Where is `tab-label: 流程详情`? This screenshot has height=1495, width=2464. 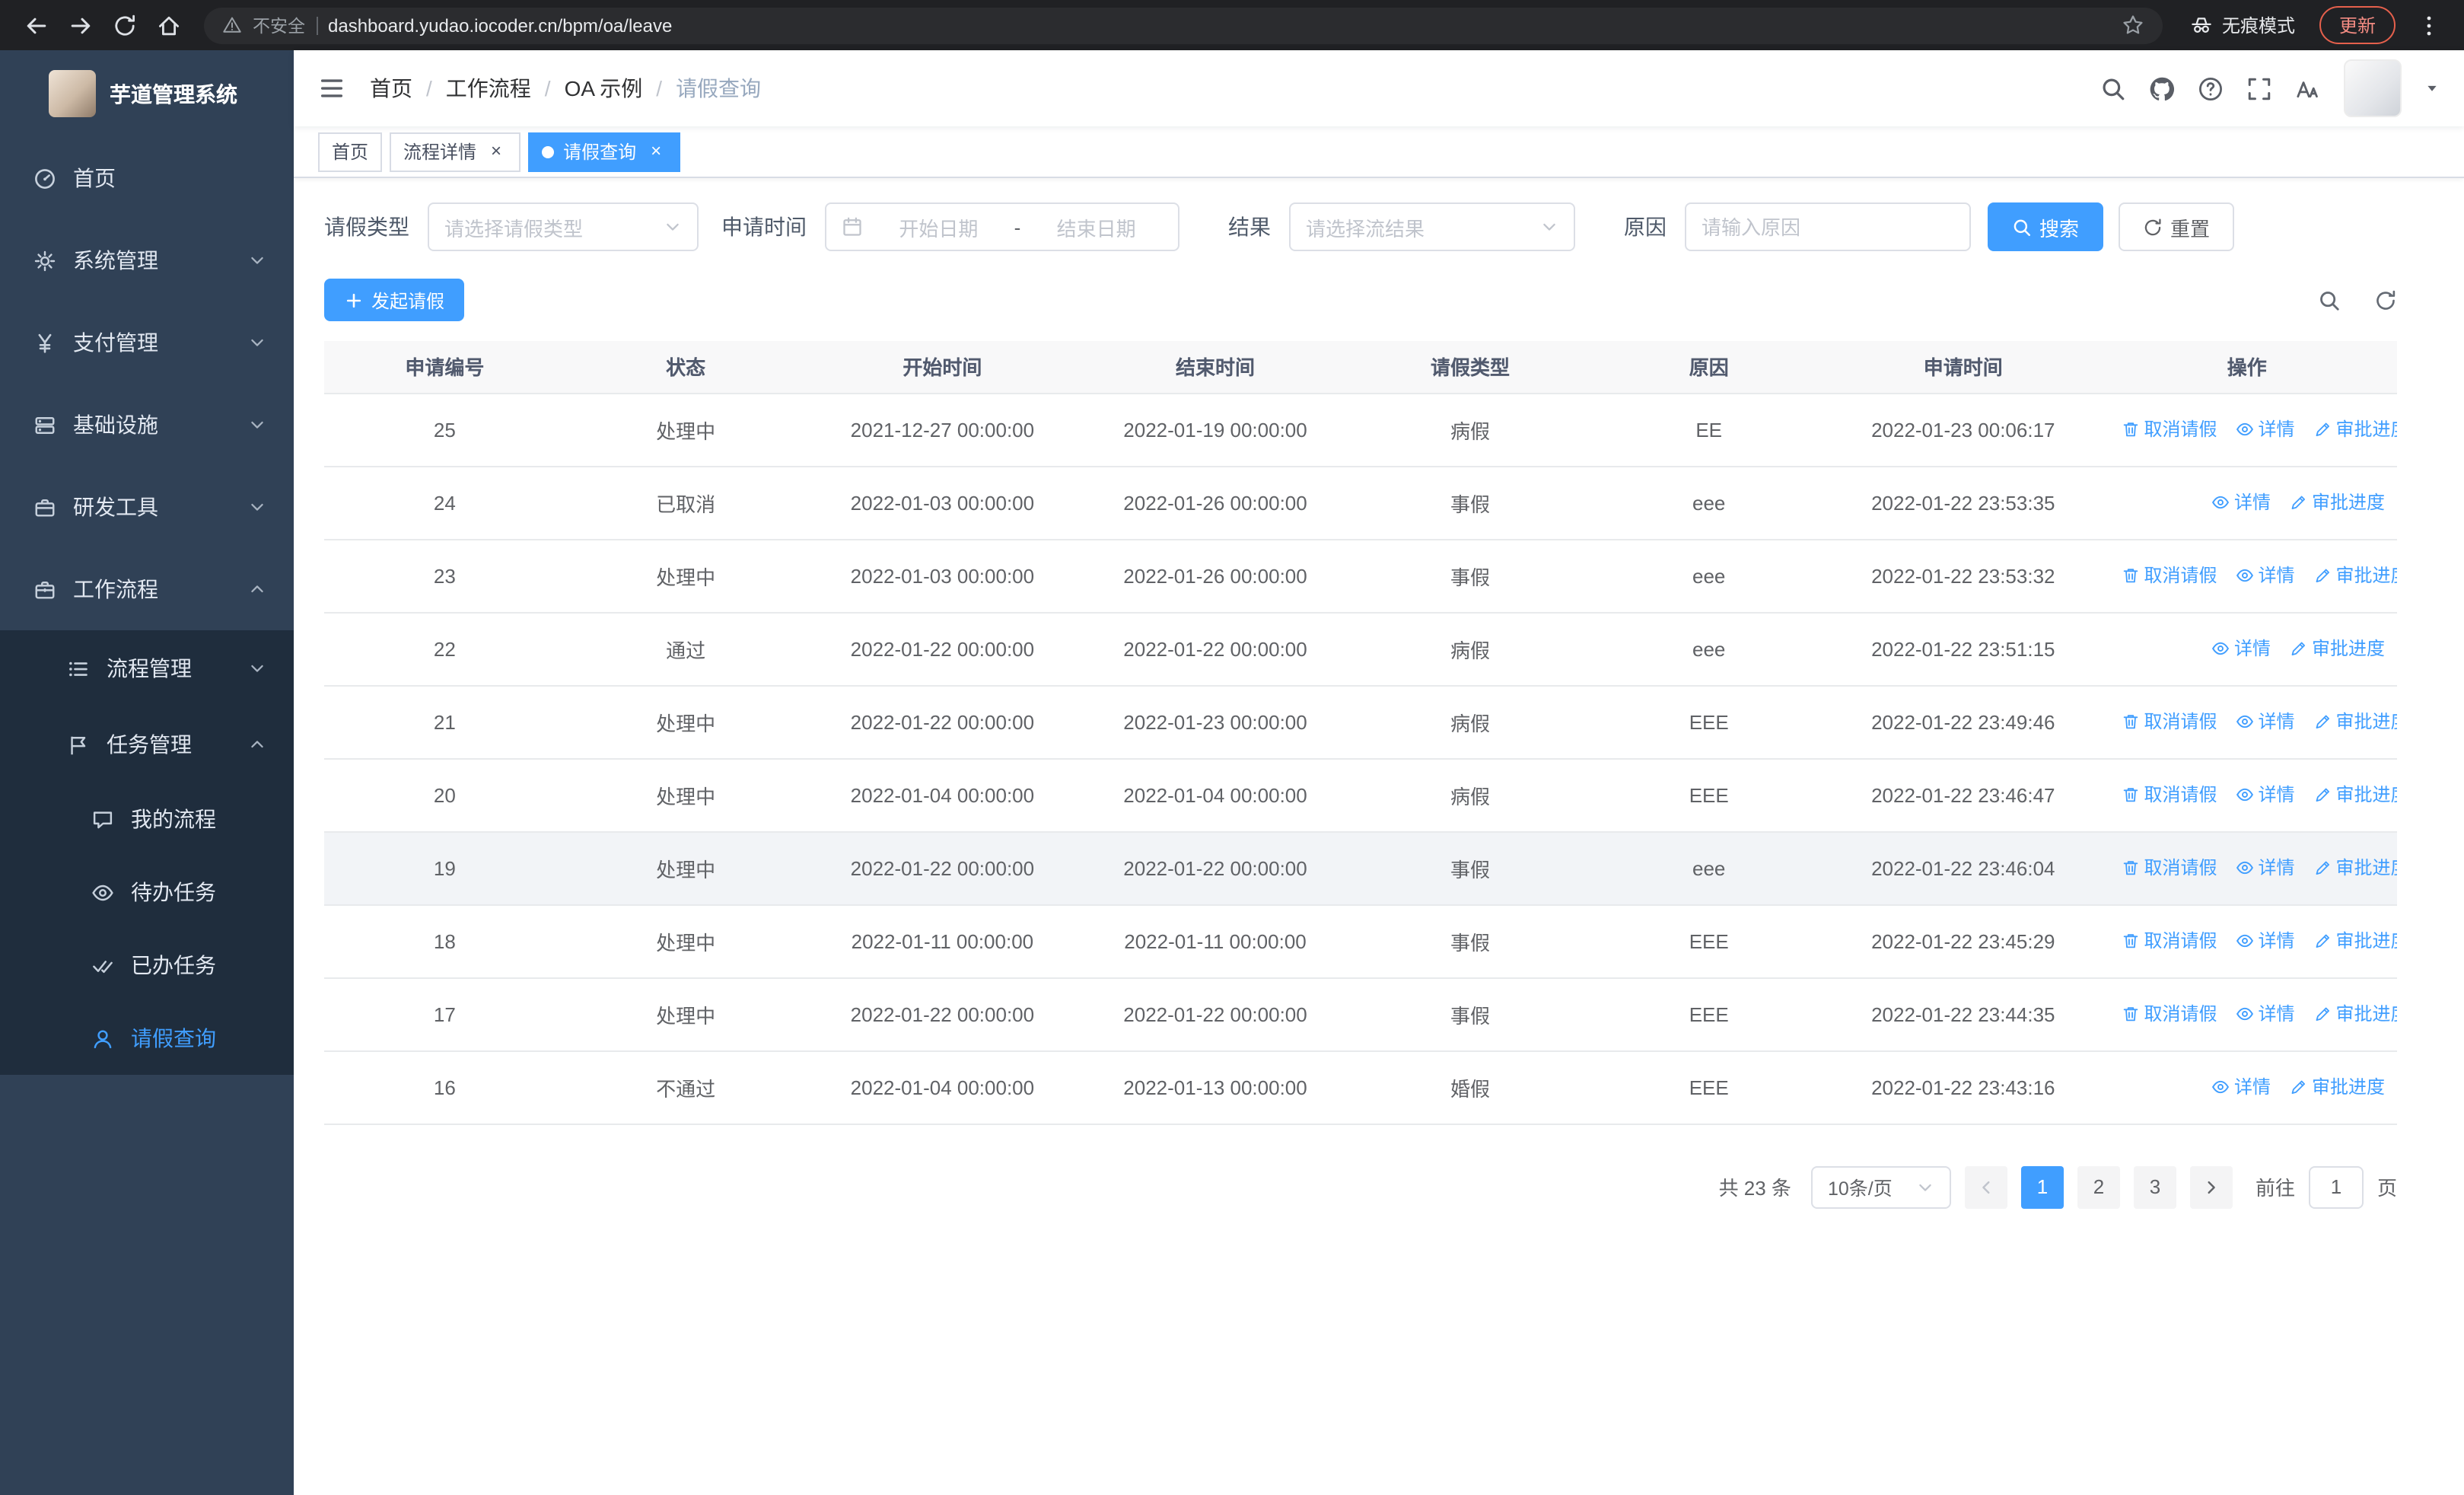
tab-label: 流程详情 is located at coordinates (440, 152).